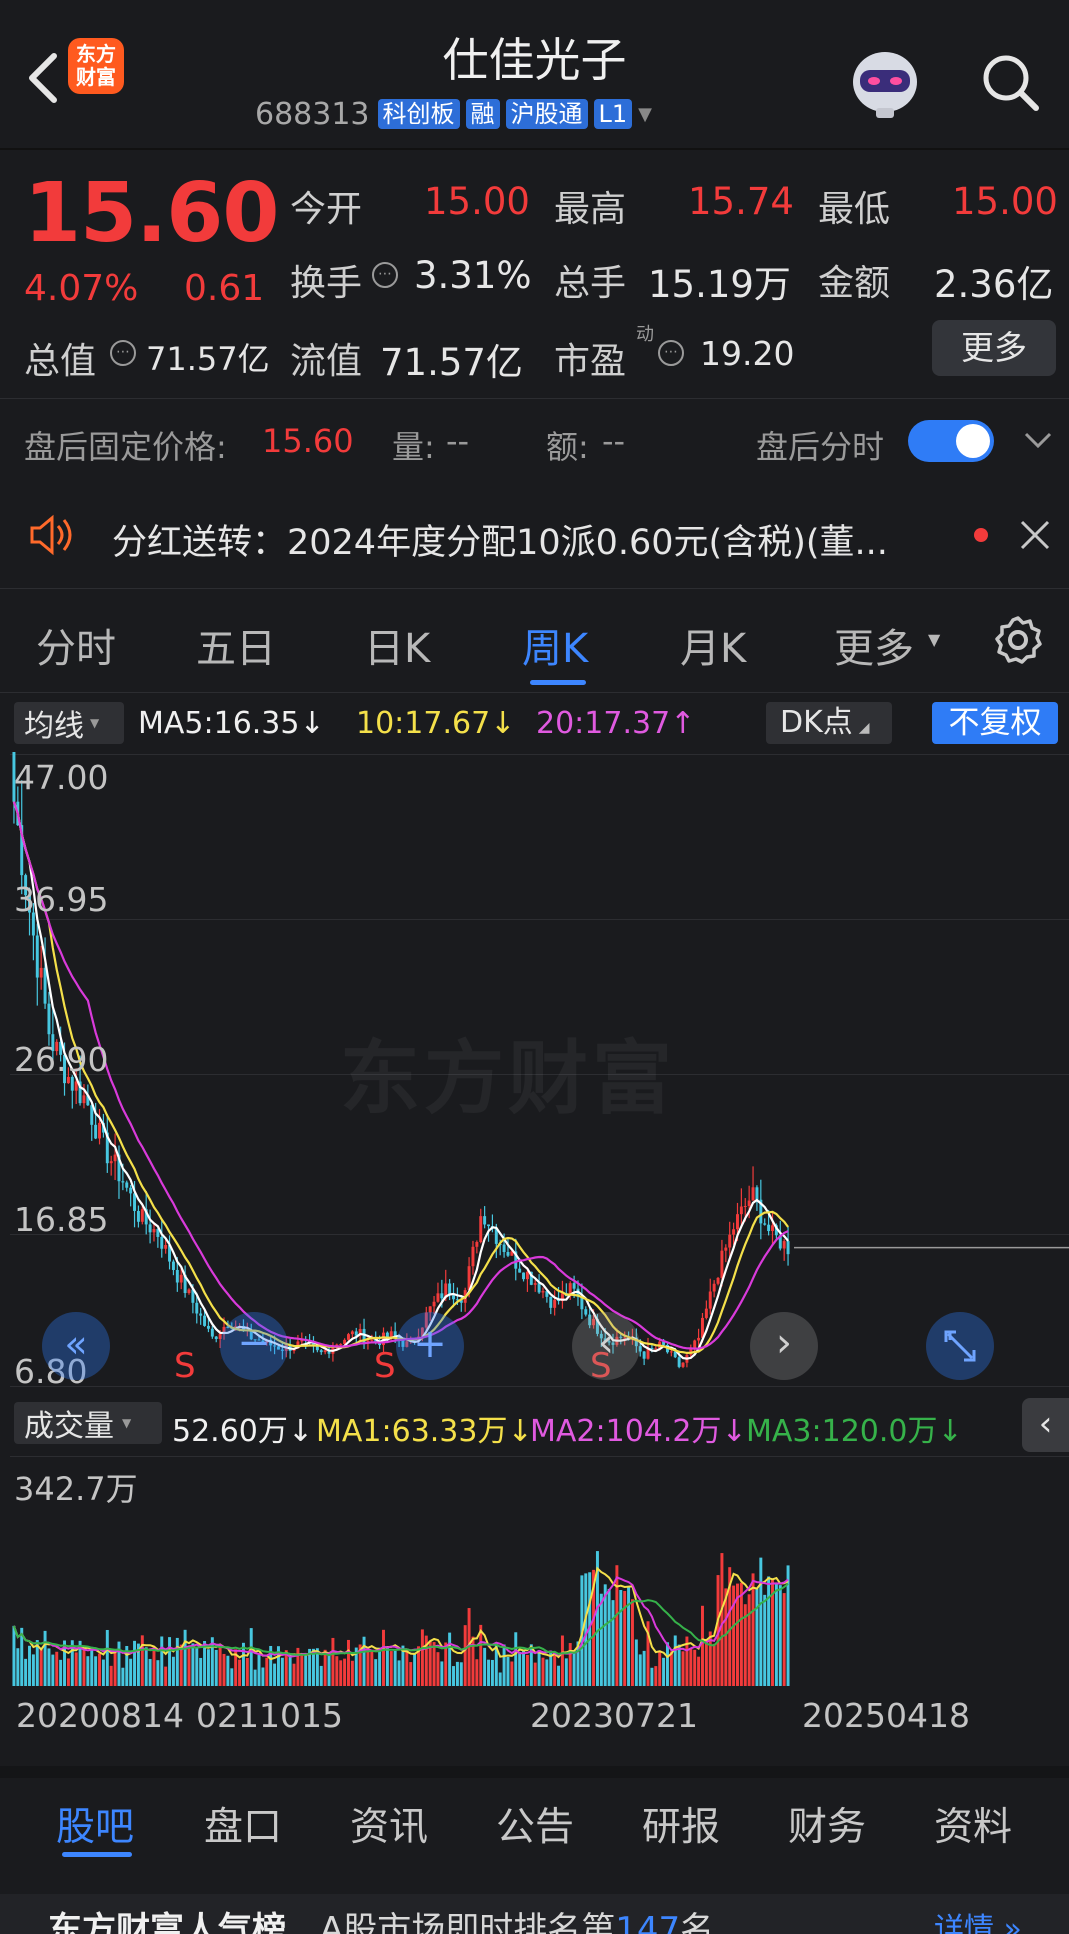  I want to click on adjust-button: 不复权, so click(995, 723).